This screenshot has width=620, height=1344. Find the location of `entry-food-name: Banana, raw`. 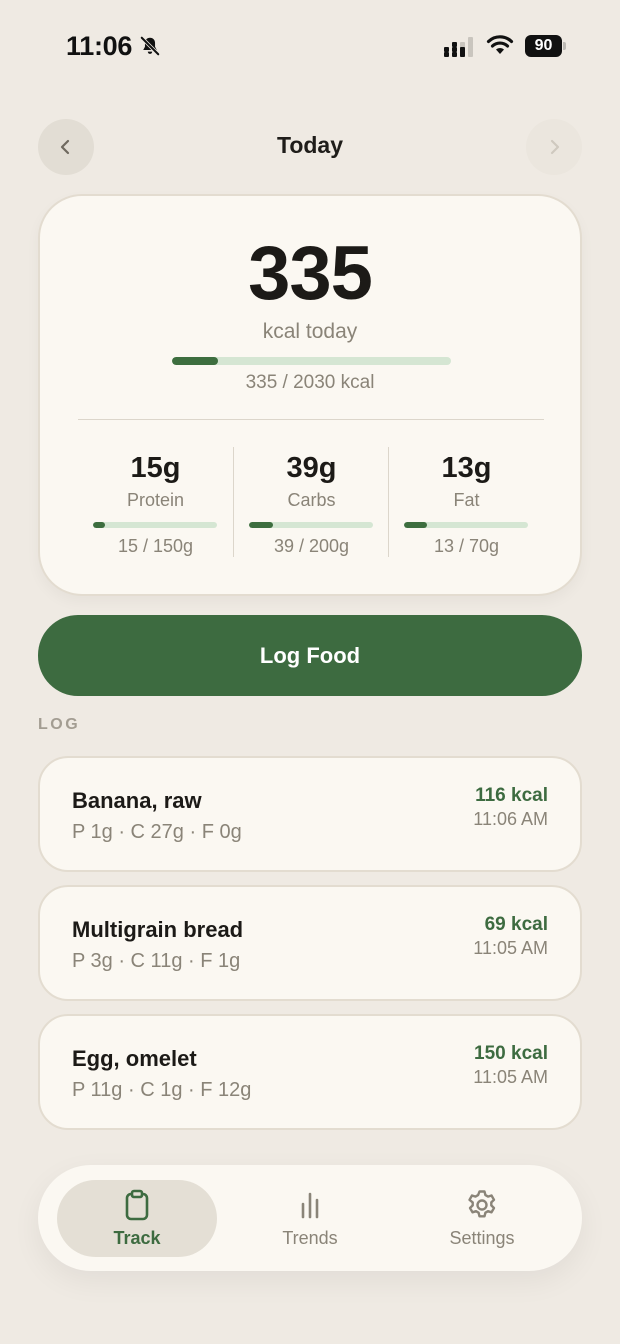

entry-food-name: Banana, raw is located at coordinates (137, 800).